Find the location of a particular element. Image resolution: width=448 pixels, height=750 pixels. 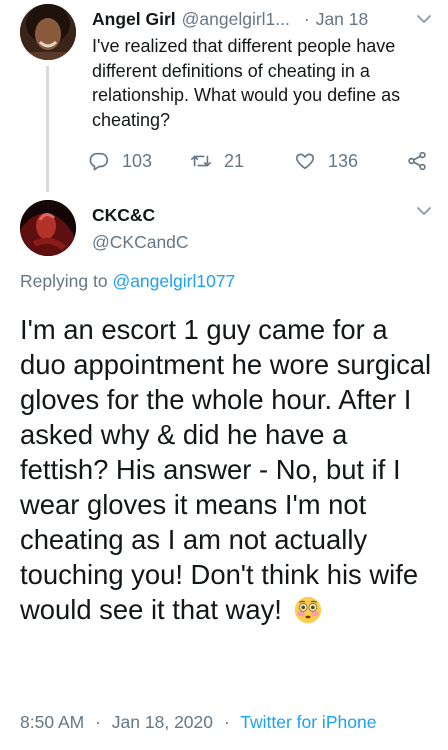

reply-count: 103 is located at coordinates (137, 160).